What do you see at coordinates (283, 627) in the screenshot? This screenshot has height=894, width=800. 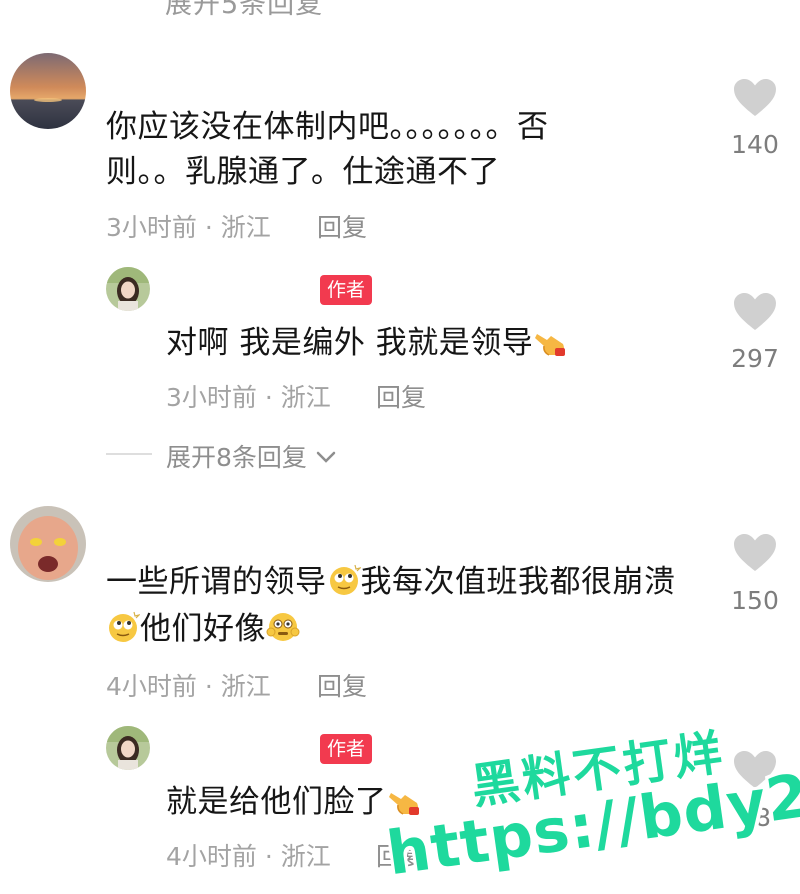 I see `flushed-emoji-icon` at bounding box center [283, 627].